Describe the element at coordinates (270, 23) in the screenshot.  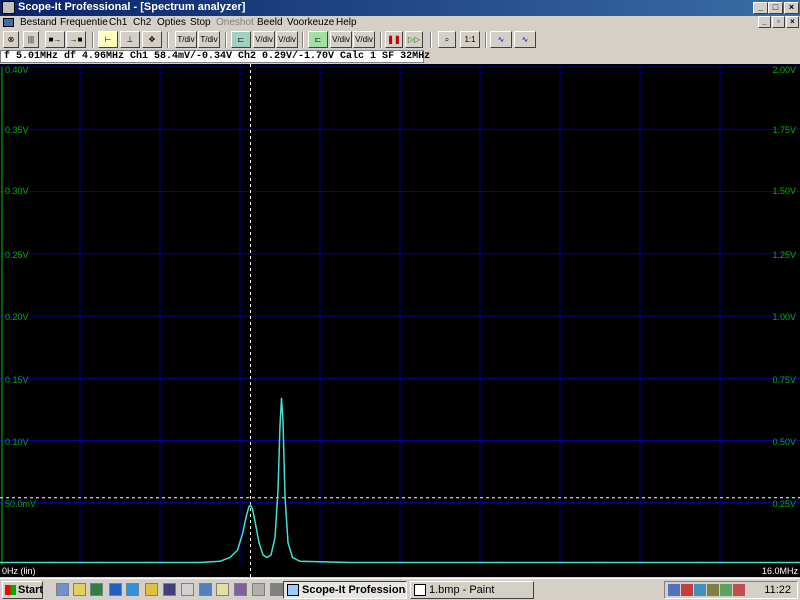
I see `menu-beeld: Beeld` at that location.